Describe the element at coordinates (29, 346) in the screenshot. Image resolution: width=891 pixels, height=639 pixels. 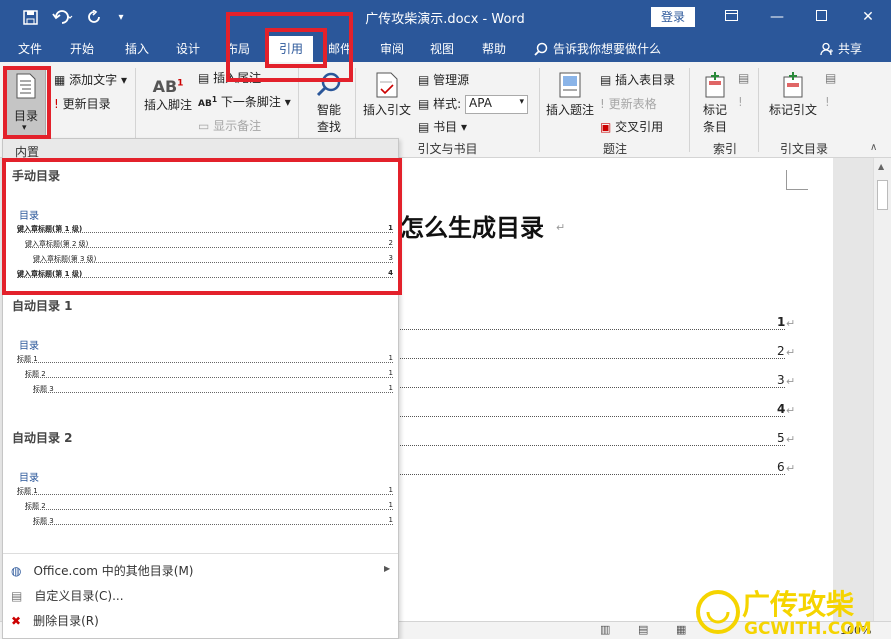
I see `auto-toc-1-heading: 目录` at that location.